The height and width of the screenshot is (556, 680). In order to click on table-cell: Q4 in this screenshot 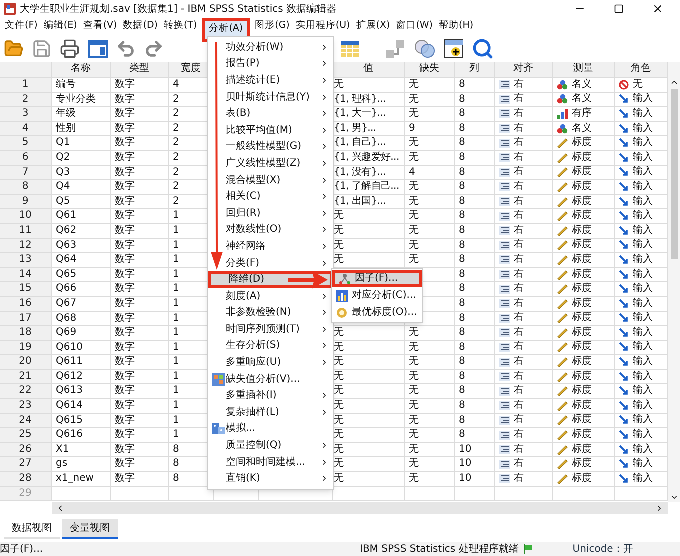, I will do `click(81, 187)`.